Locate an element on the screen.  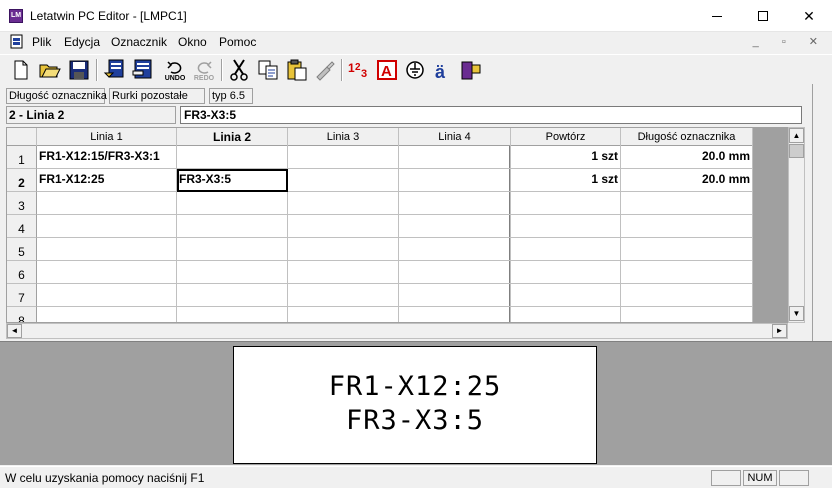
cut-button is located at coordinates (239, 70).